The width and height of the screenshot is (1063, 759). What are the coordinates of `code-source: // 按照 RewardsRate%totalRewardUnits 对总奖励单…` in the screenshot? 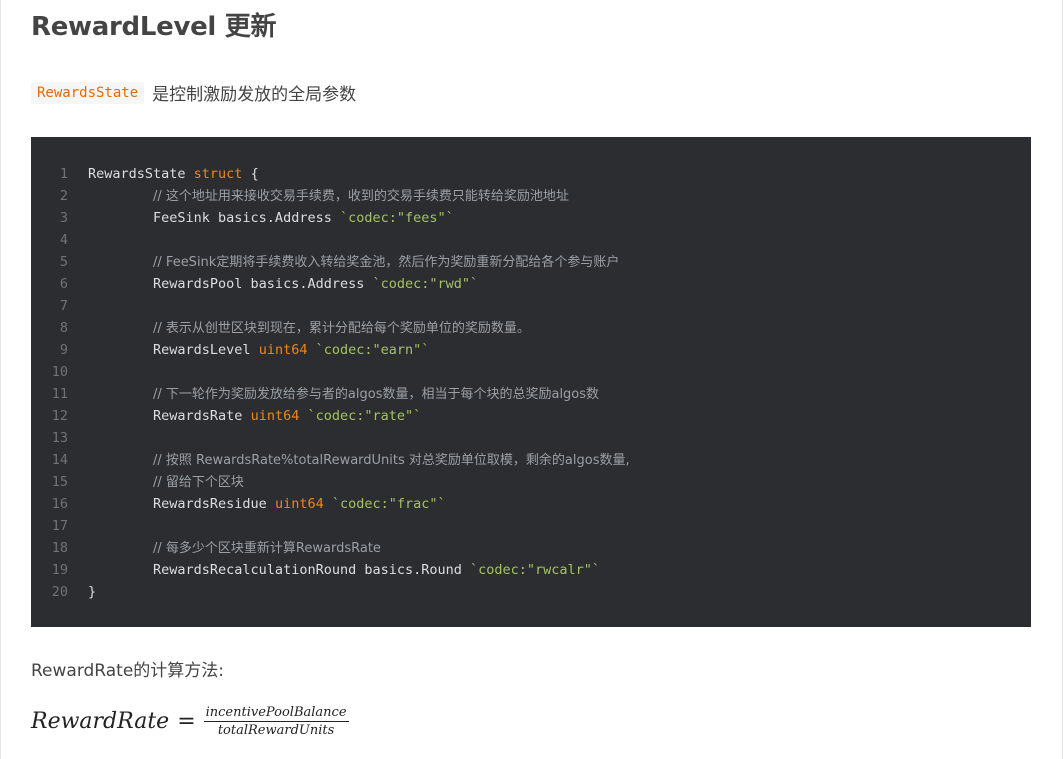 It's located at (349, 460).